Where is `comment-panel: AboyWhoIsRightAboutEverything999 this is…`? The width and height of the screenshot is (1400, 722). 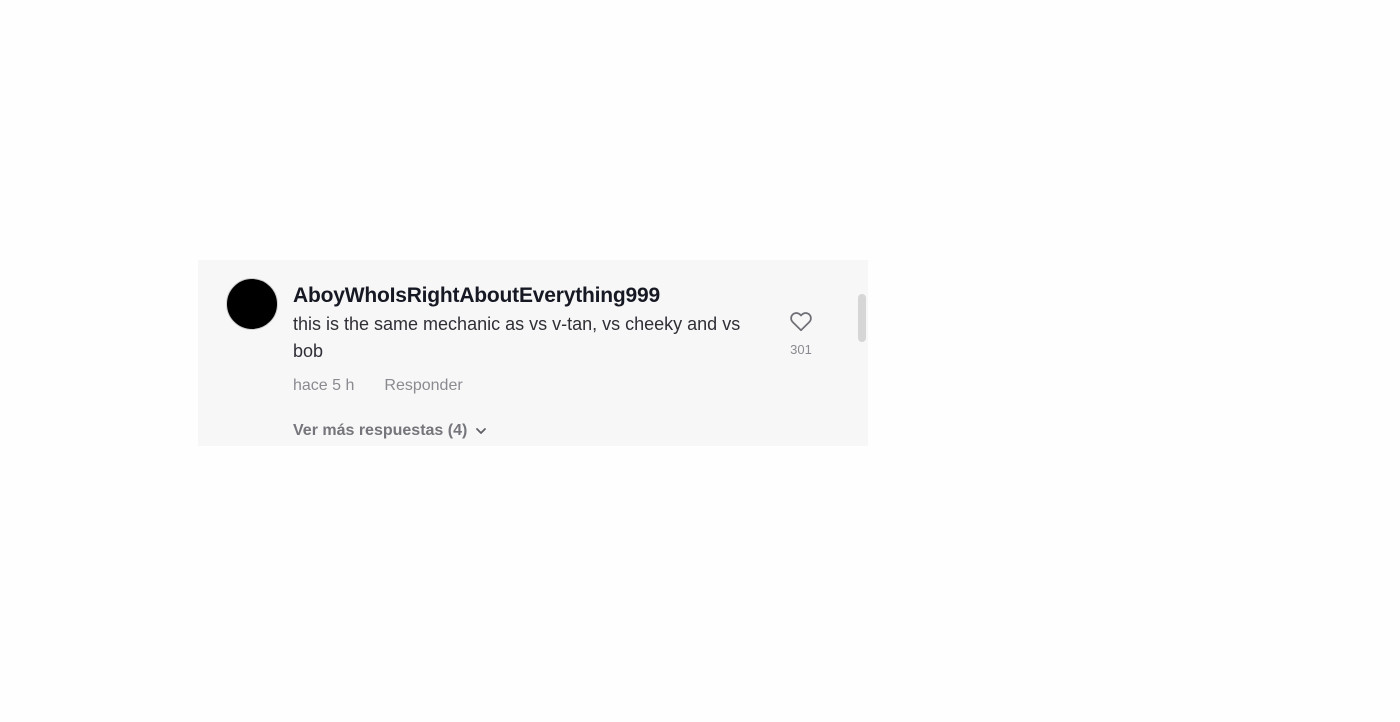 comment-panel: AboyWhoIsRightAboutEverything999 this is… is located at coordinates (533, 353).